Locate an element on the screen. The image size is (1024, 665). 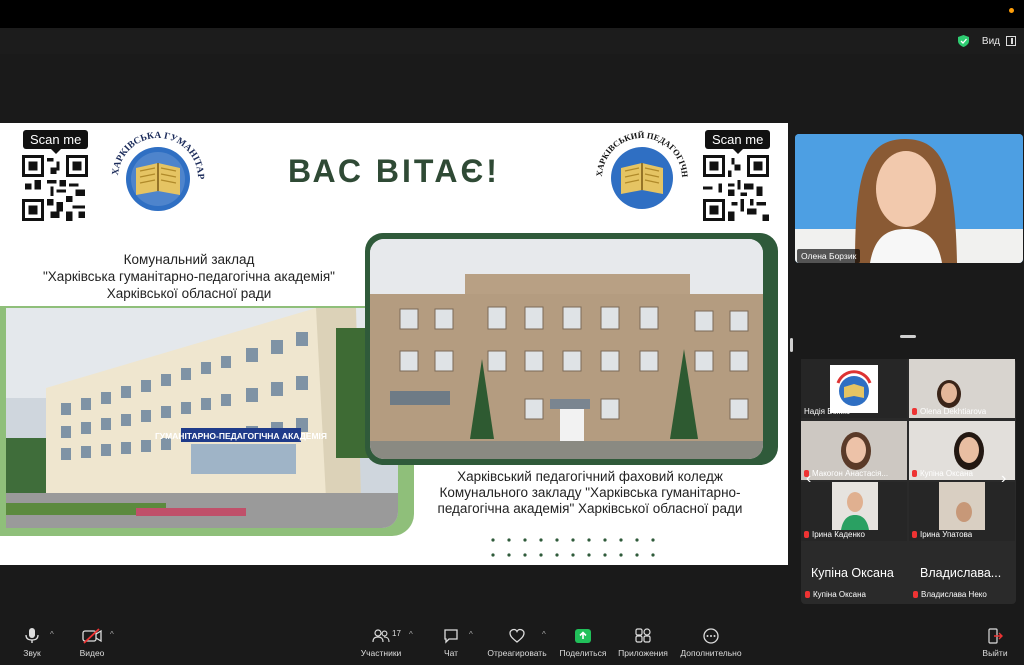
participant-tile: Ірина Каденко is located at coordinates (854, 511).